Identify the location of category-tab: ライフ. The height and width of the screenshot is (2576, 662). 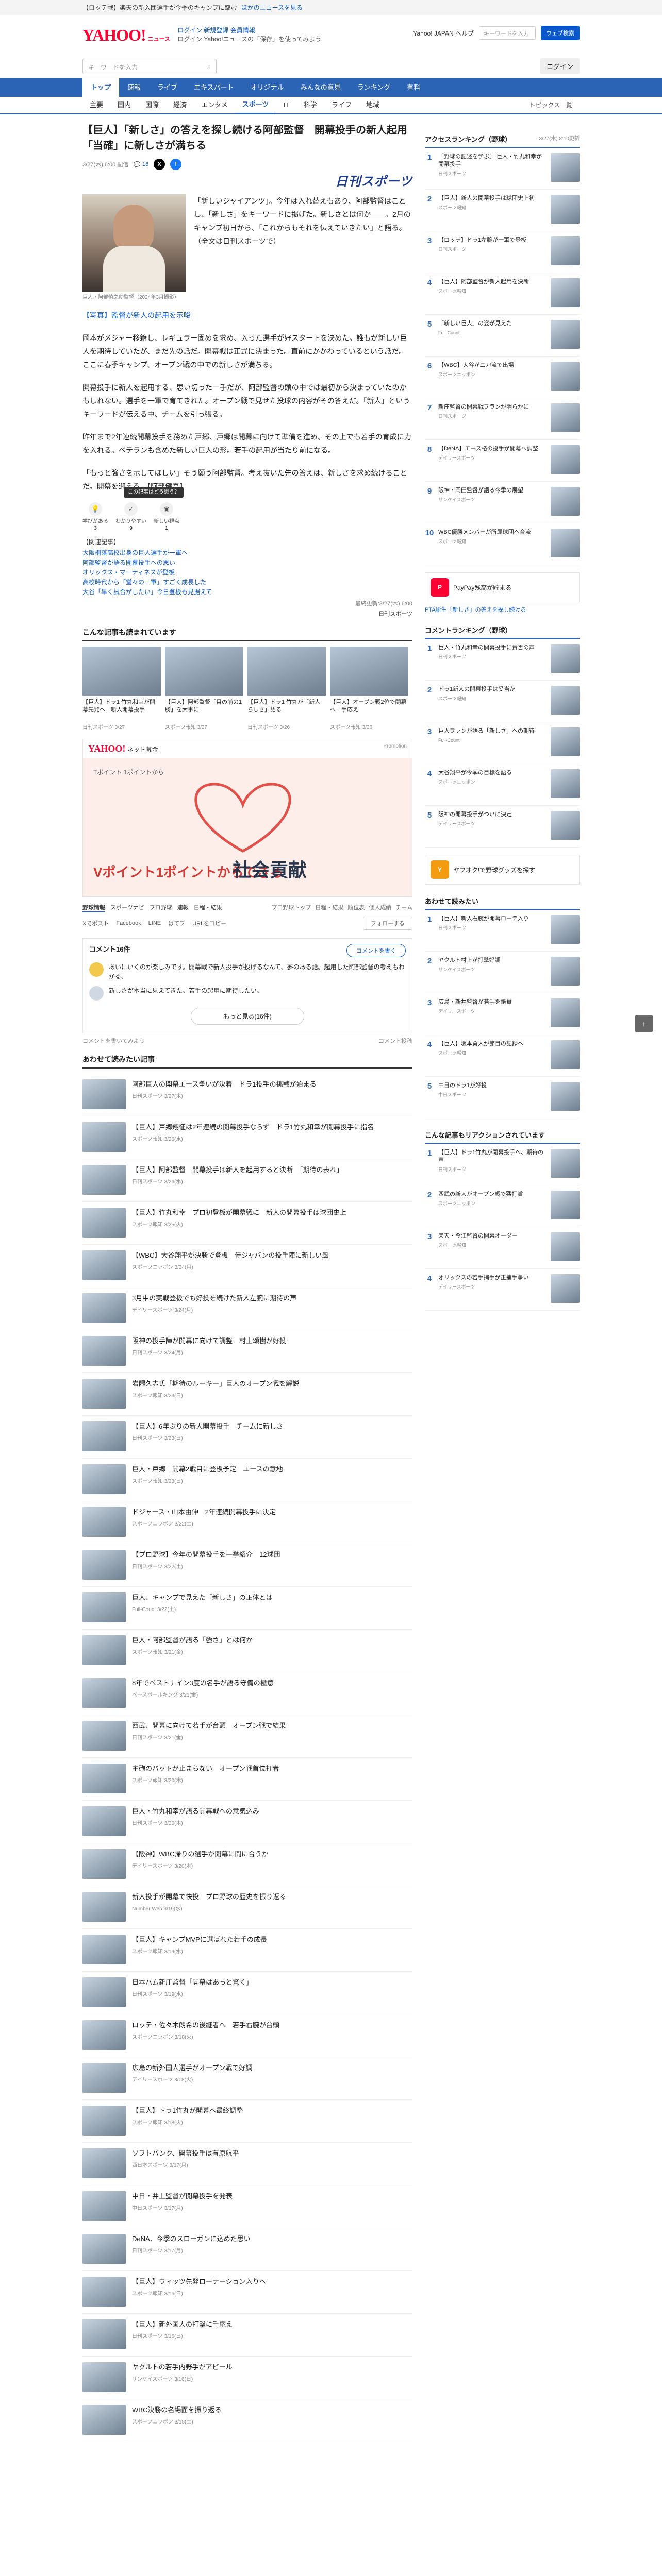
(341, 105).